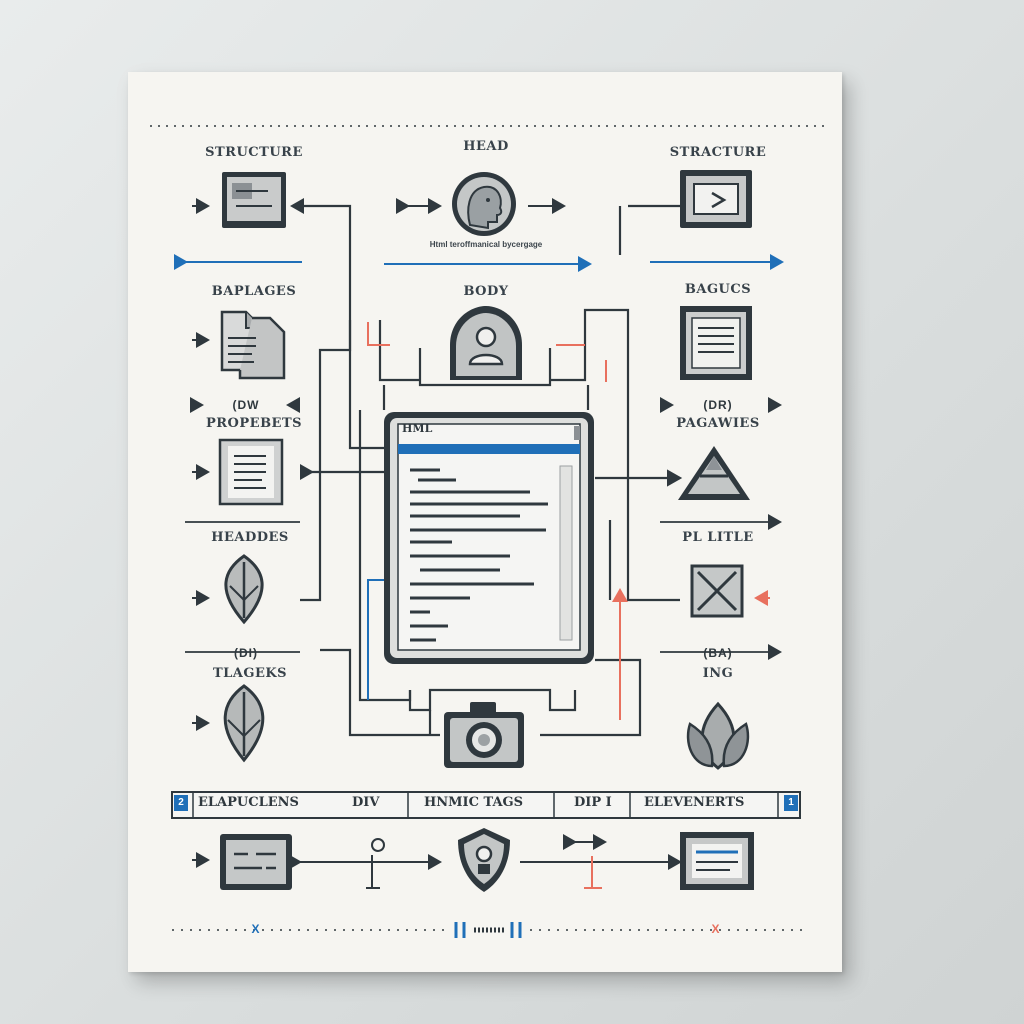 The image size is (1024, 1024). I want to click on framed-list-icon, so click(716, 343).